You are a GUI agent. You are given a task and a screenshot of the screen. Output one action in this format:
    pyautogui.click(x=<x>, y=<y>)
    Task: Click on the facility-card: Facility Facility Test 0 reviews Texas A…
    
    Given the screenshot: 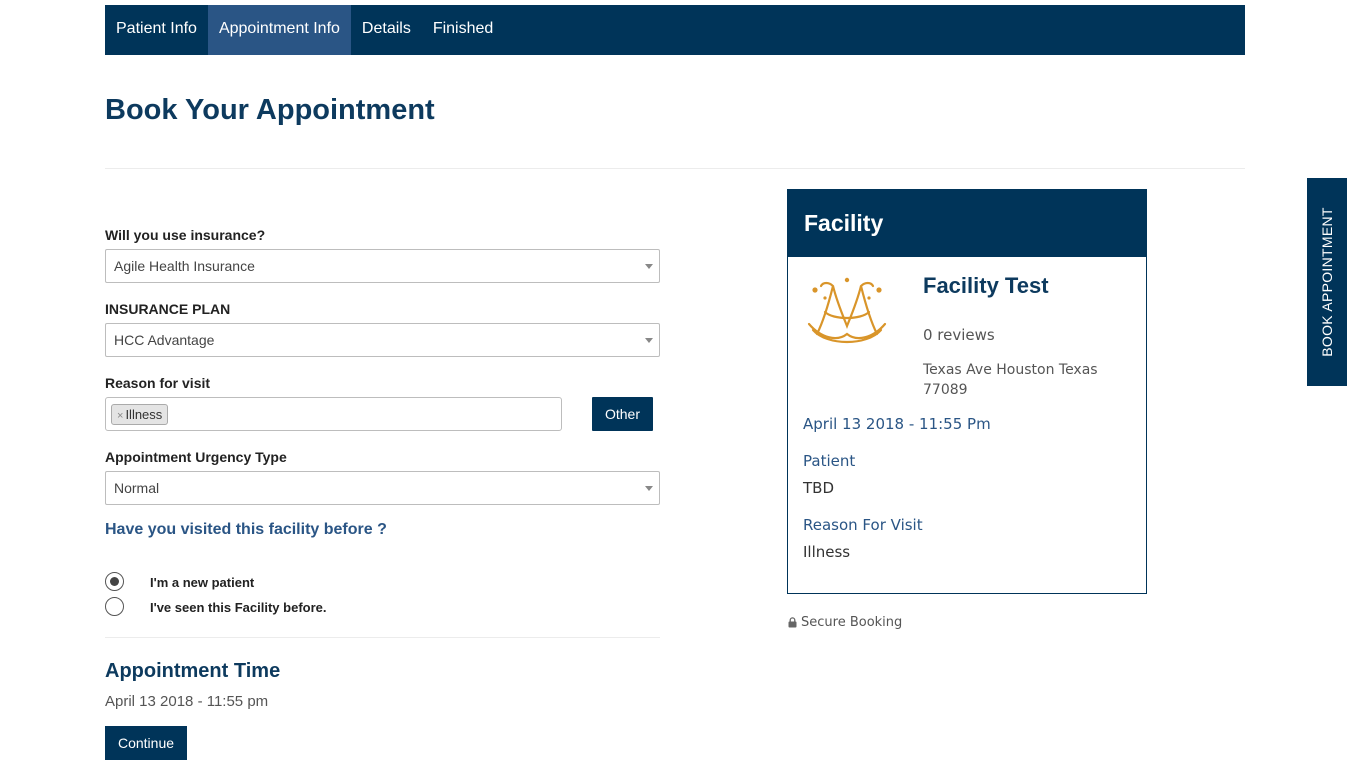 What is the action you would take?
    pyautogui.click(x=967, y=391)
    